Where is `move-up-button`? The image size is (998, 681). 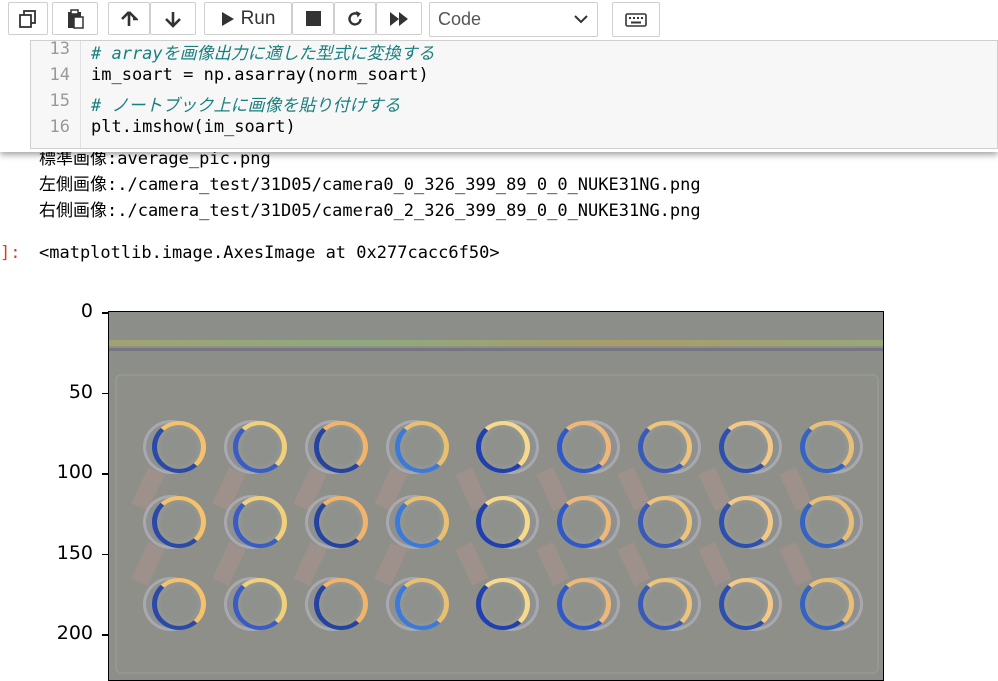
move-up-button is located at coordinates (129, 18).